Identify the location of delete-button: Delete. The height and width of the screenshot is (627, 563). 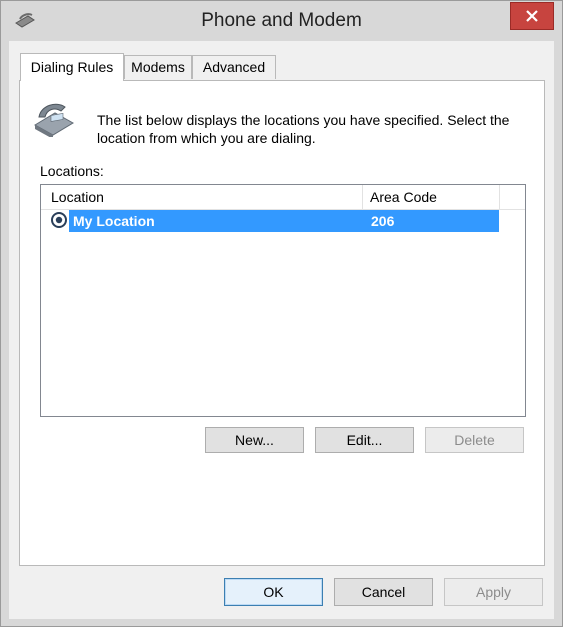
(474, 440).